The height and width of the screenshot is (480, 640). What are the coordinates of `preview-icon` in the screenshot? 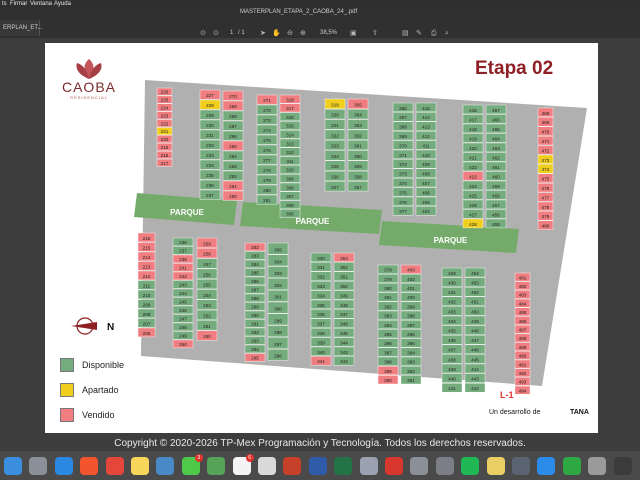 It's located at (419, 466).